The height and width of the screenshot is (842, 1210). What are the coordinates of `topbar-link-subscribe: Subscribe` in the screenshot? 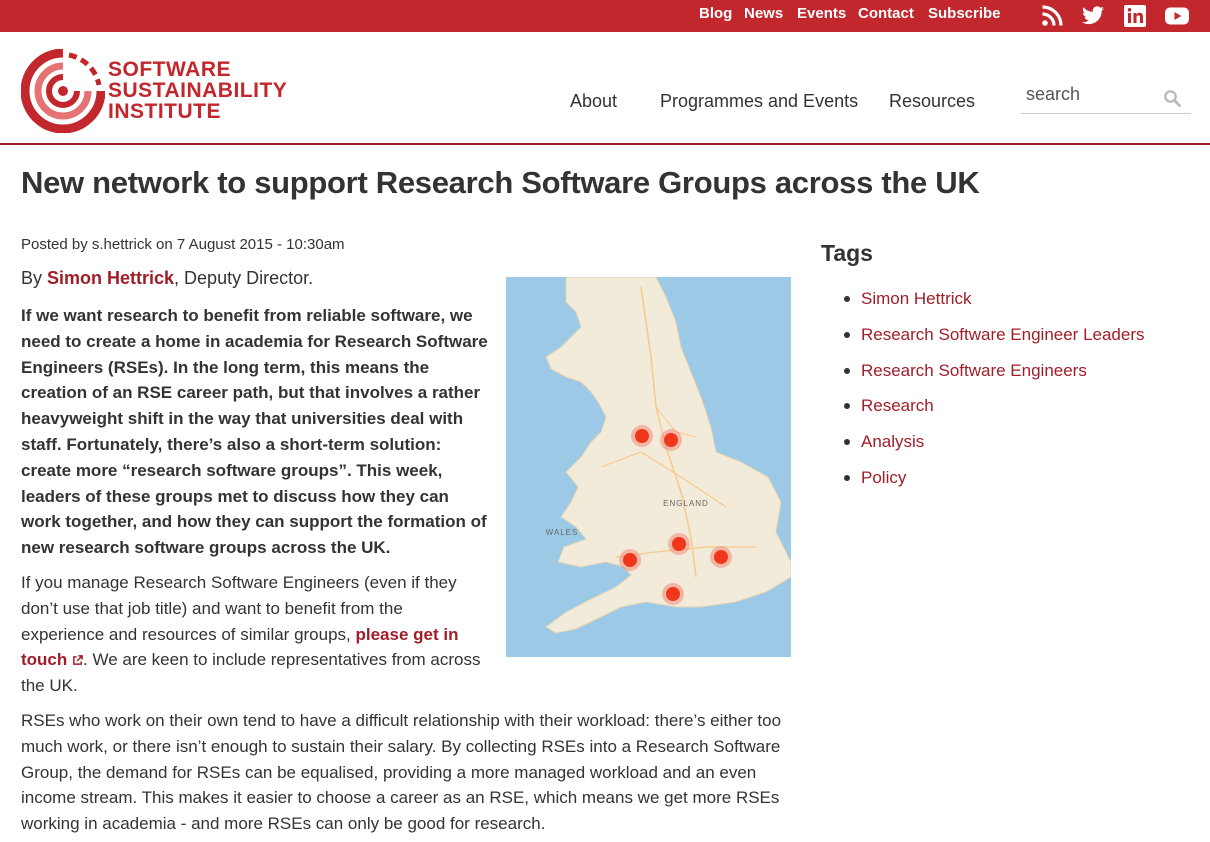 It's located at (964, 13).